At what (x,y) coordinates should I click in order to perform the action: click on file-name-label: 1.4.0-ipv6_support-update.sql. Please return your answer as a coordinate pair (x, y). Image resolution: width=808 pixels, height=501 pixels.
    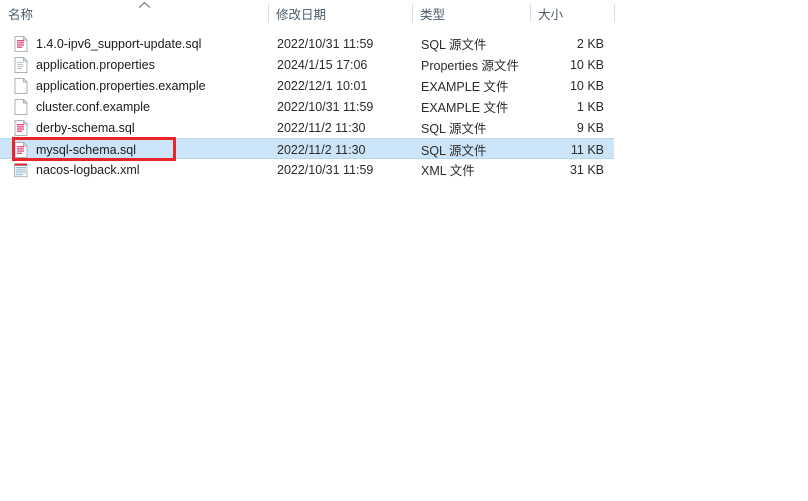
    Looking at the image, I should click on (119, 43).